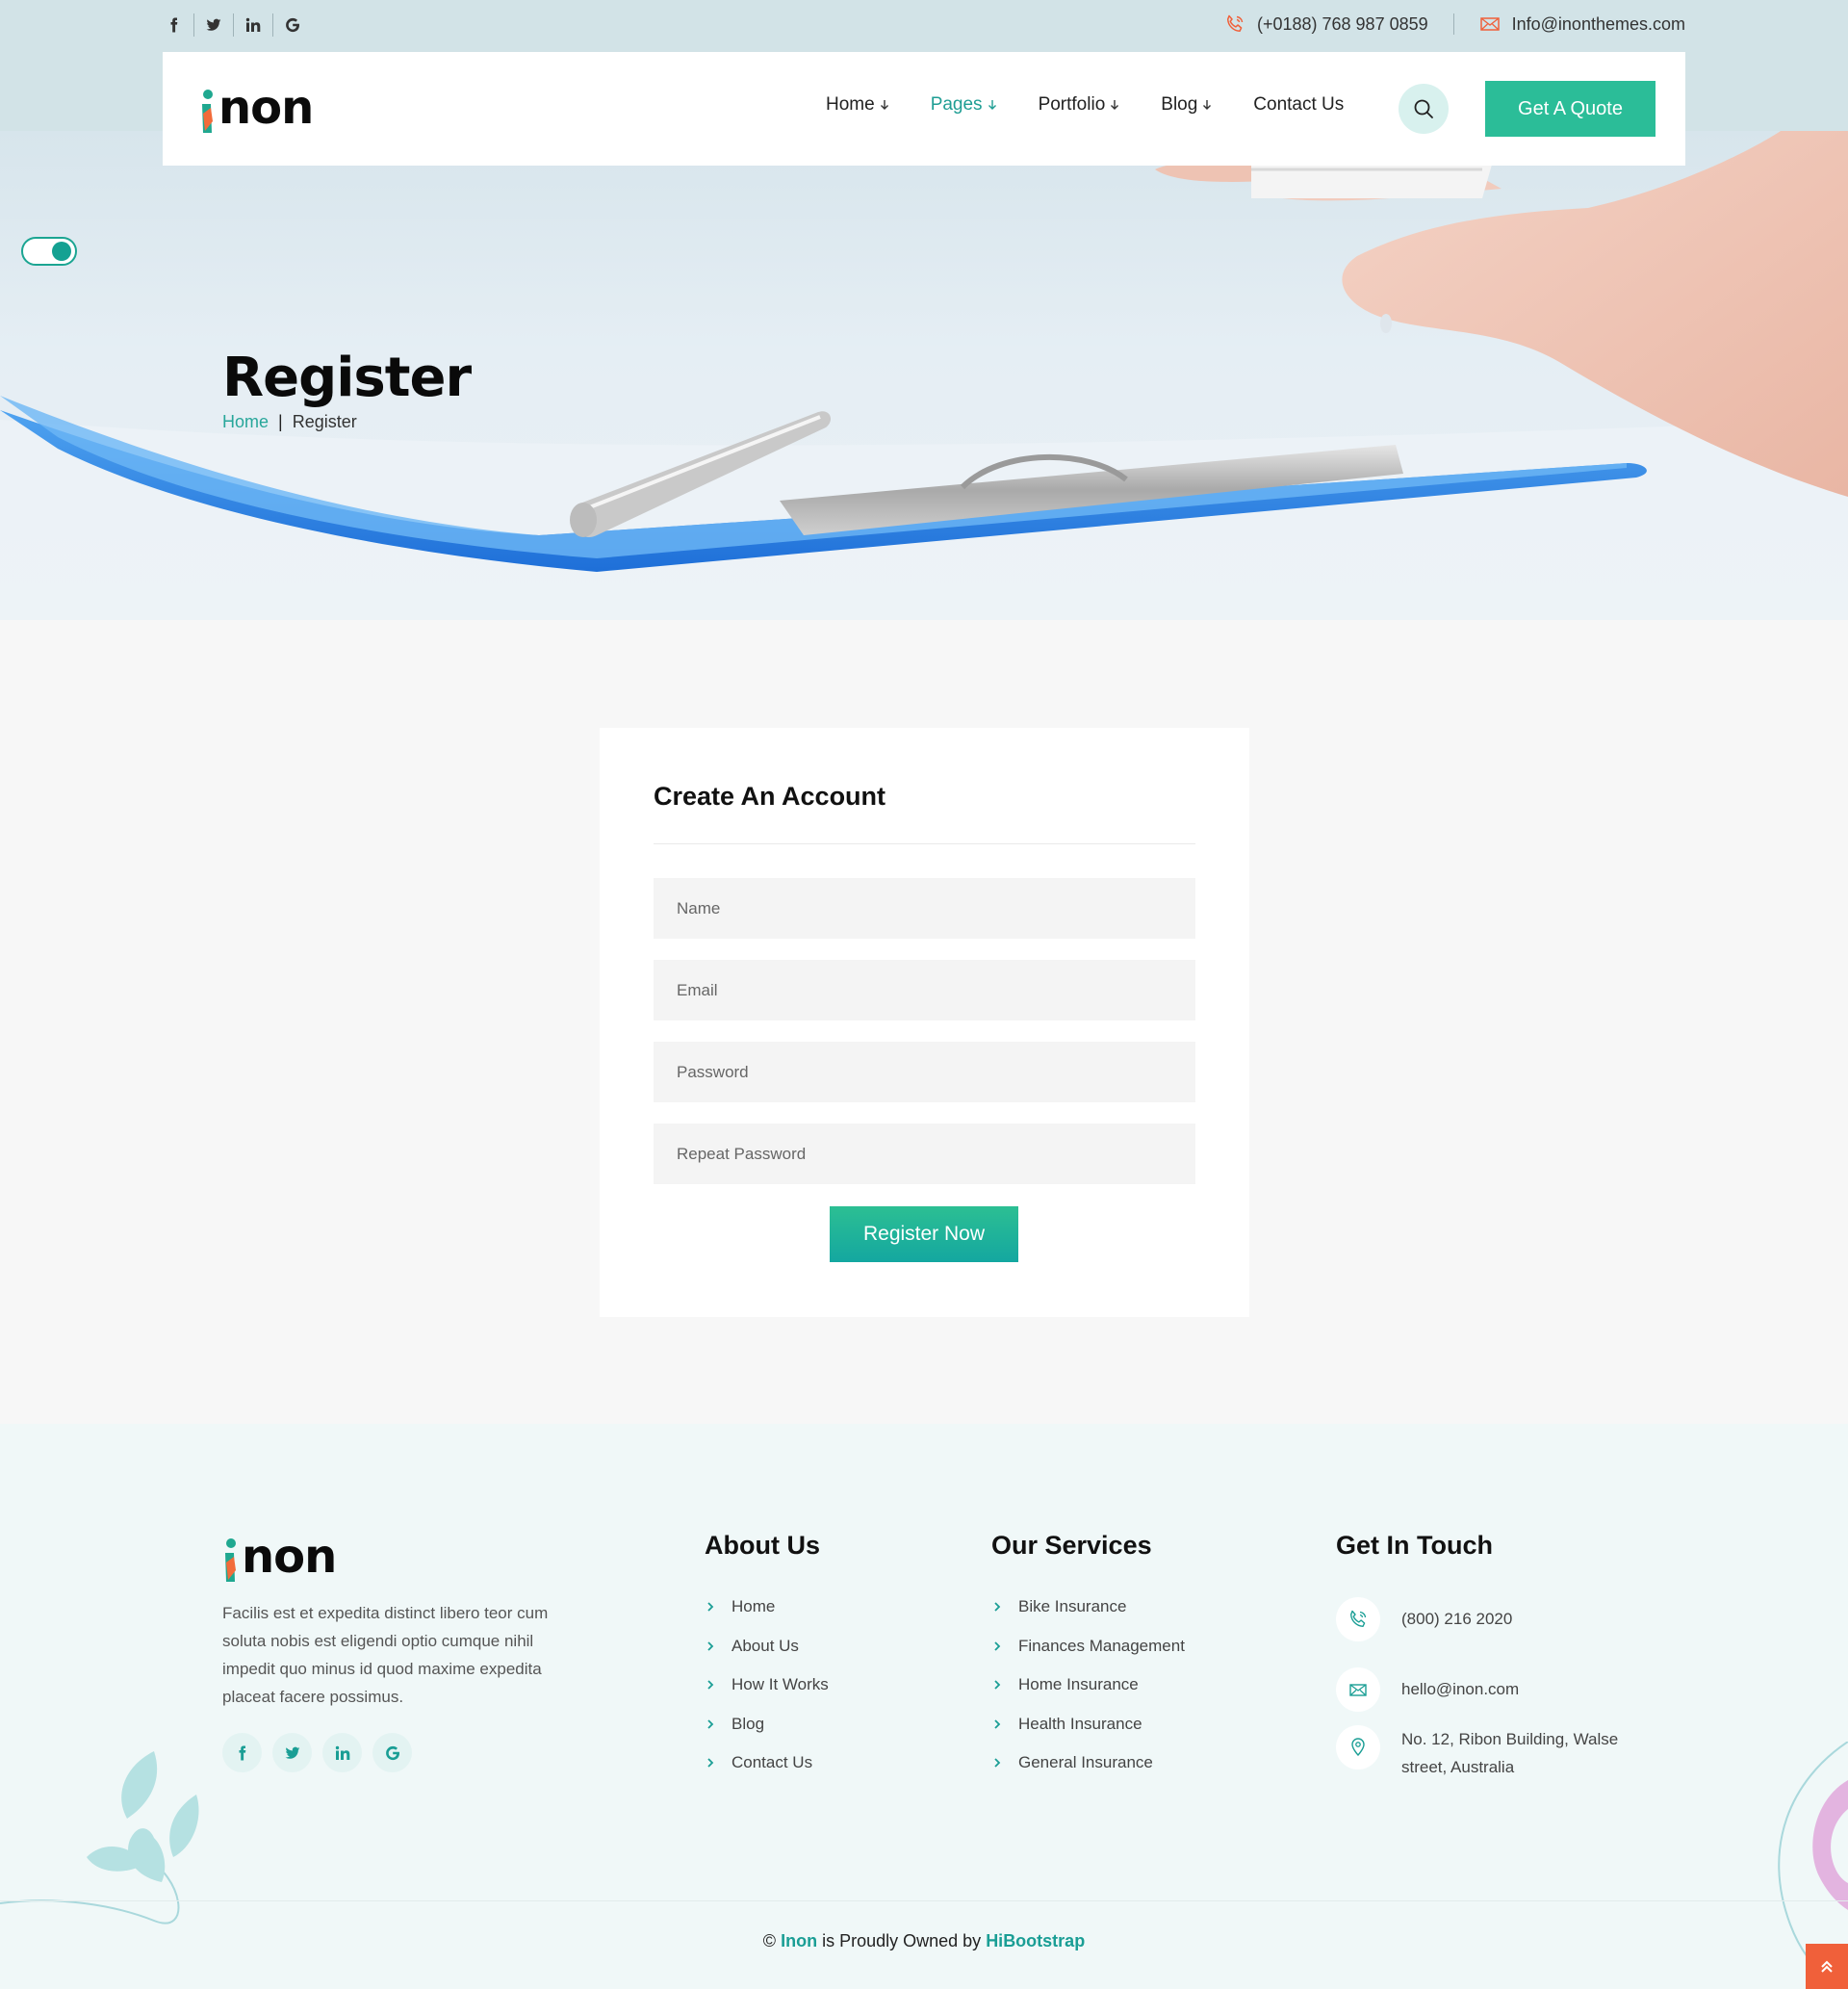 This screenshot has width=1848, height=1989. What do you see at coordinates (1454, 24) in the screenshot?
I see `top-contact-info: (+0188) 768 987 0859 Info@inonthemes.com` at bounding box center [1454, 24].